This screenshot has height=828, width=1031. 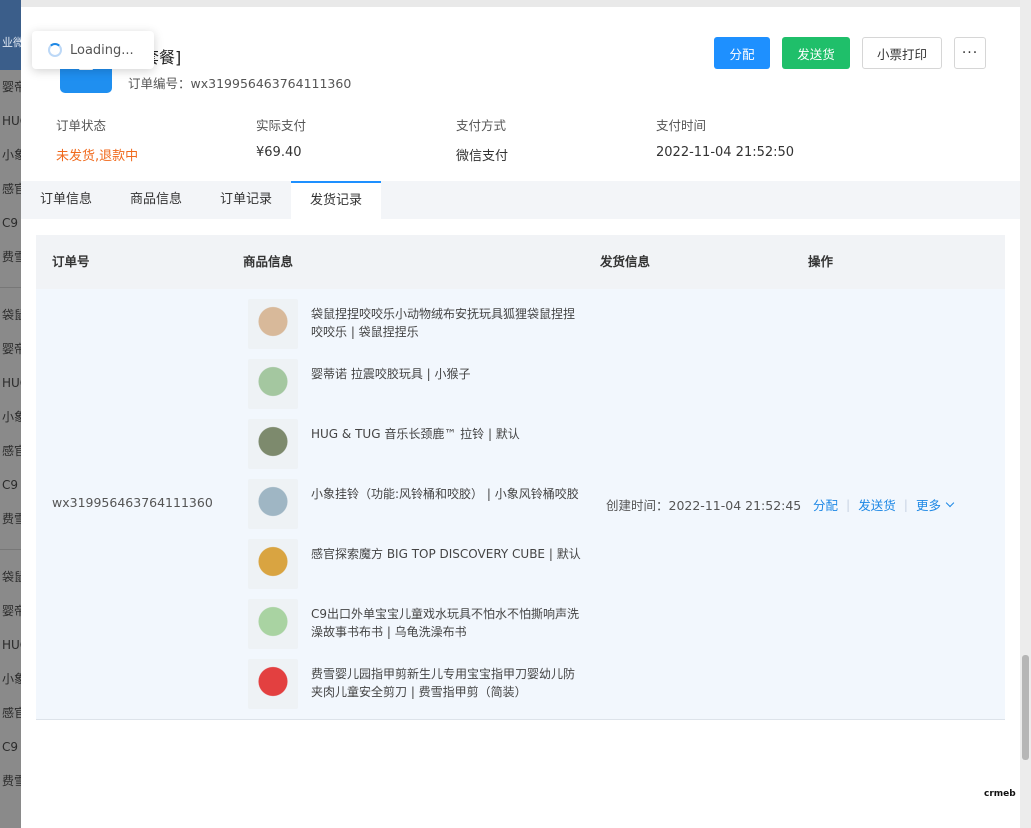 What do you see at coordinates (520, 262) in the screenshot?
I see `table-header: 订单号 商品信息 发货信息 操作` at bounding box center [520, 262].